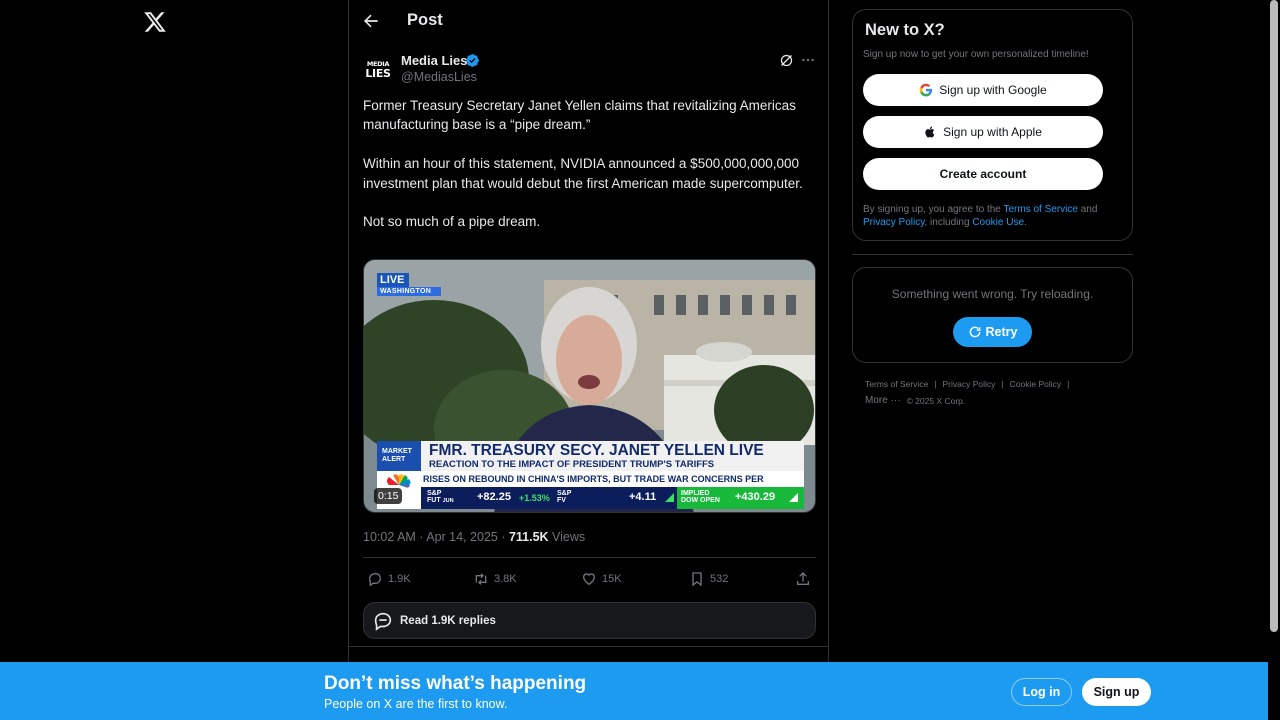  Describe the element at coordinates (448, 620) in the screenshot. I see `read-replies-label: Read 1.9K replies` at that location.